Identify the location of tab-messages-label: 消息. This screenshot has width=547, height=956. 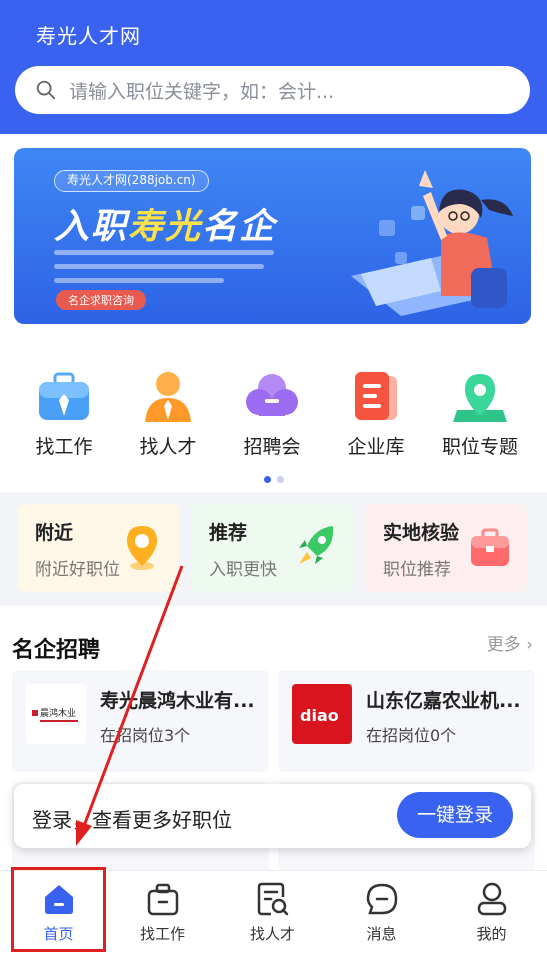
(381, 934).